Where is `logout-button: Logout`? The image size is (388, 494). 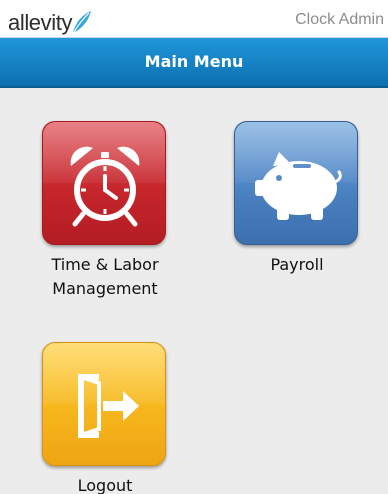
logout-button: Logout is located at coordinates (105, 418).